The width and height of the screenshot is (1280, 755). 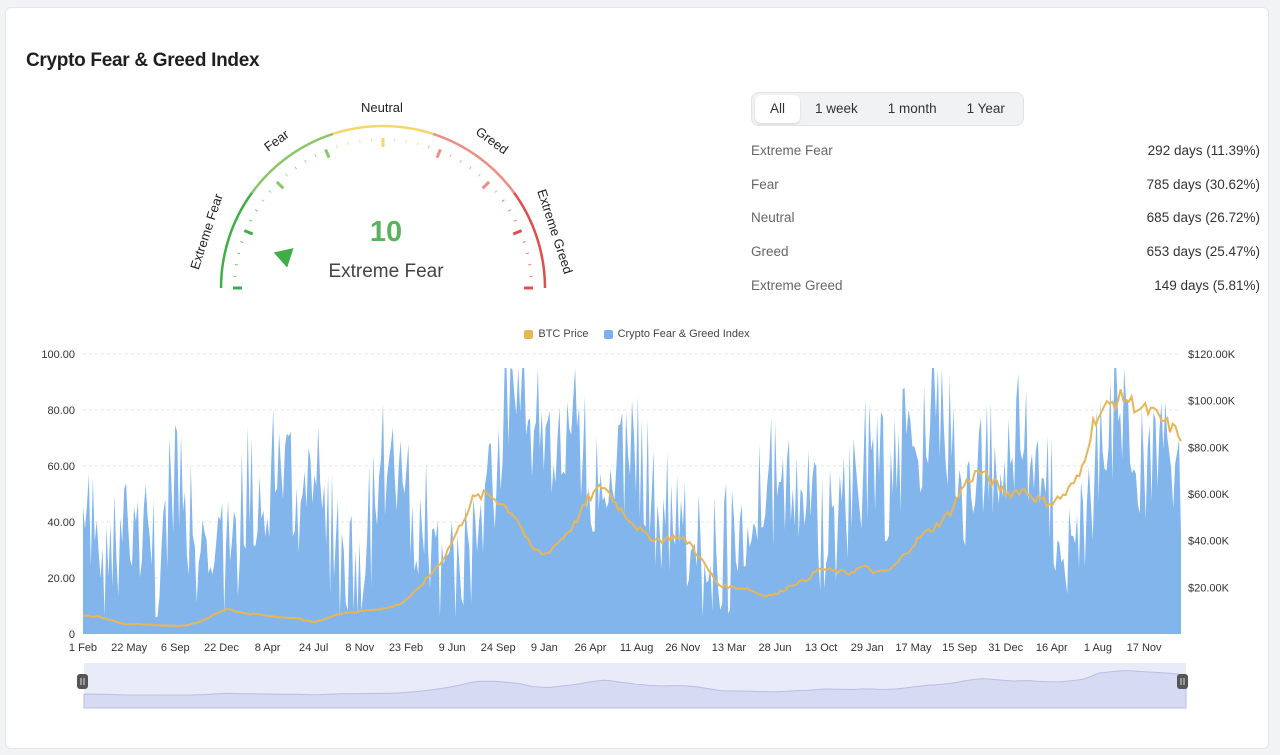 I want to click on x-tick-label: 26 Nov, so click(x=682, y=648).